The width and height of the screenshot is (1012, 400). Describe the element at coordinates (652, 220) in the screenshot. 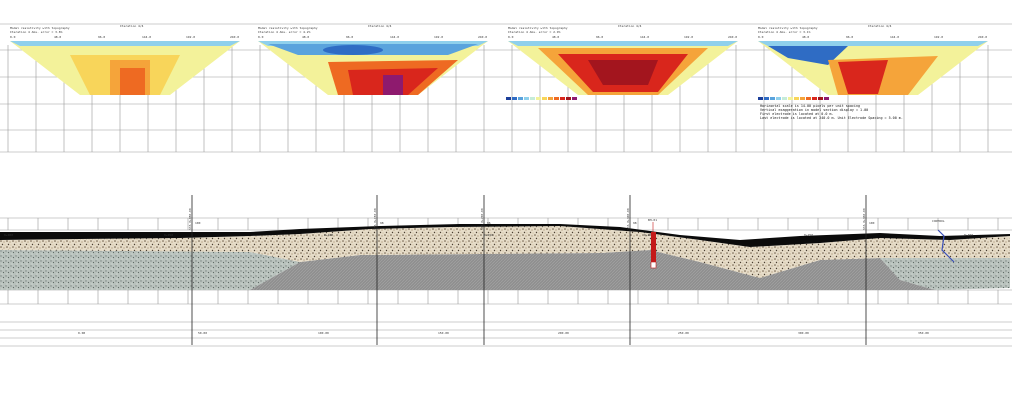

I see `borehole-label: BH-01` at that location.